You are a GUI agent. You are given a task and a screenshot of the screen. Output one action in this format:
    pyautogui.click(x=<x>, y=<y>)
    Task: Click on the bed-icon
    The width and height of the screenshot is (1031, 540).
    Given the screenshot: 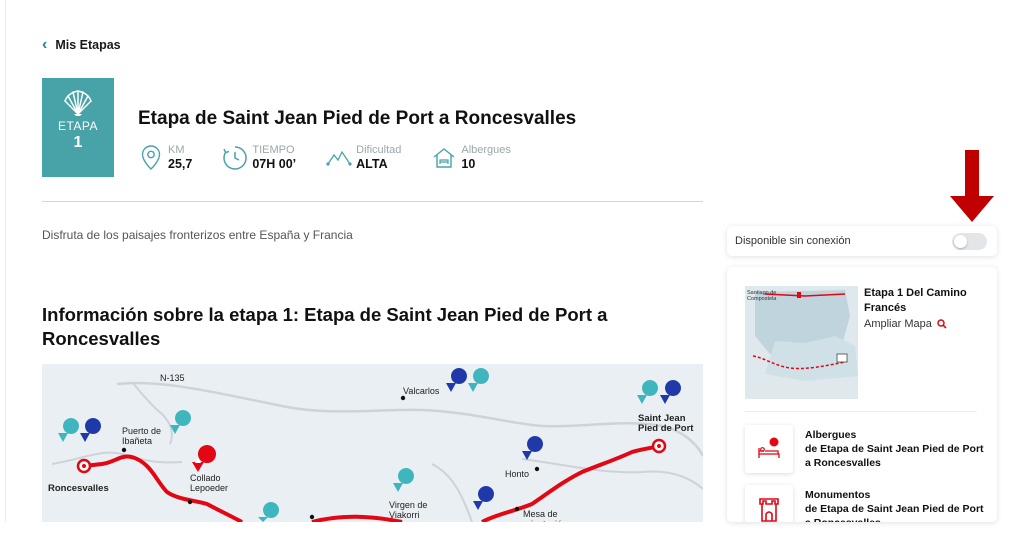 What is the action you would take?
    pyautogui.click(x=769, y=449)
    